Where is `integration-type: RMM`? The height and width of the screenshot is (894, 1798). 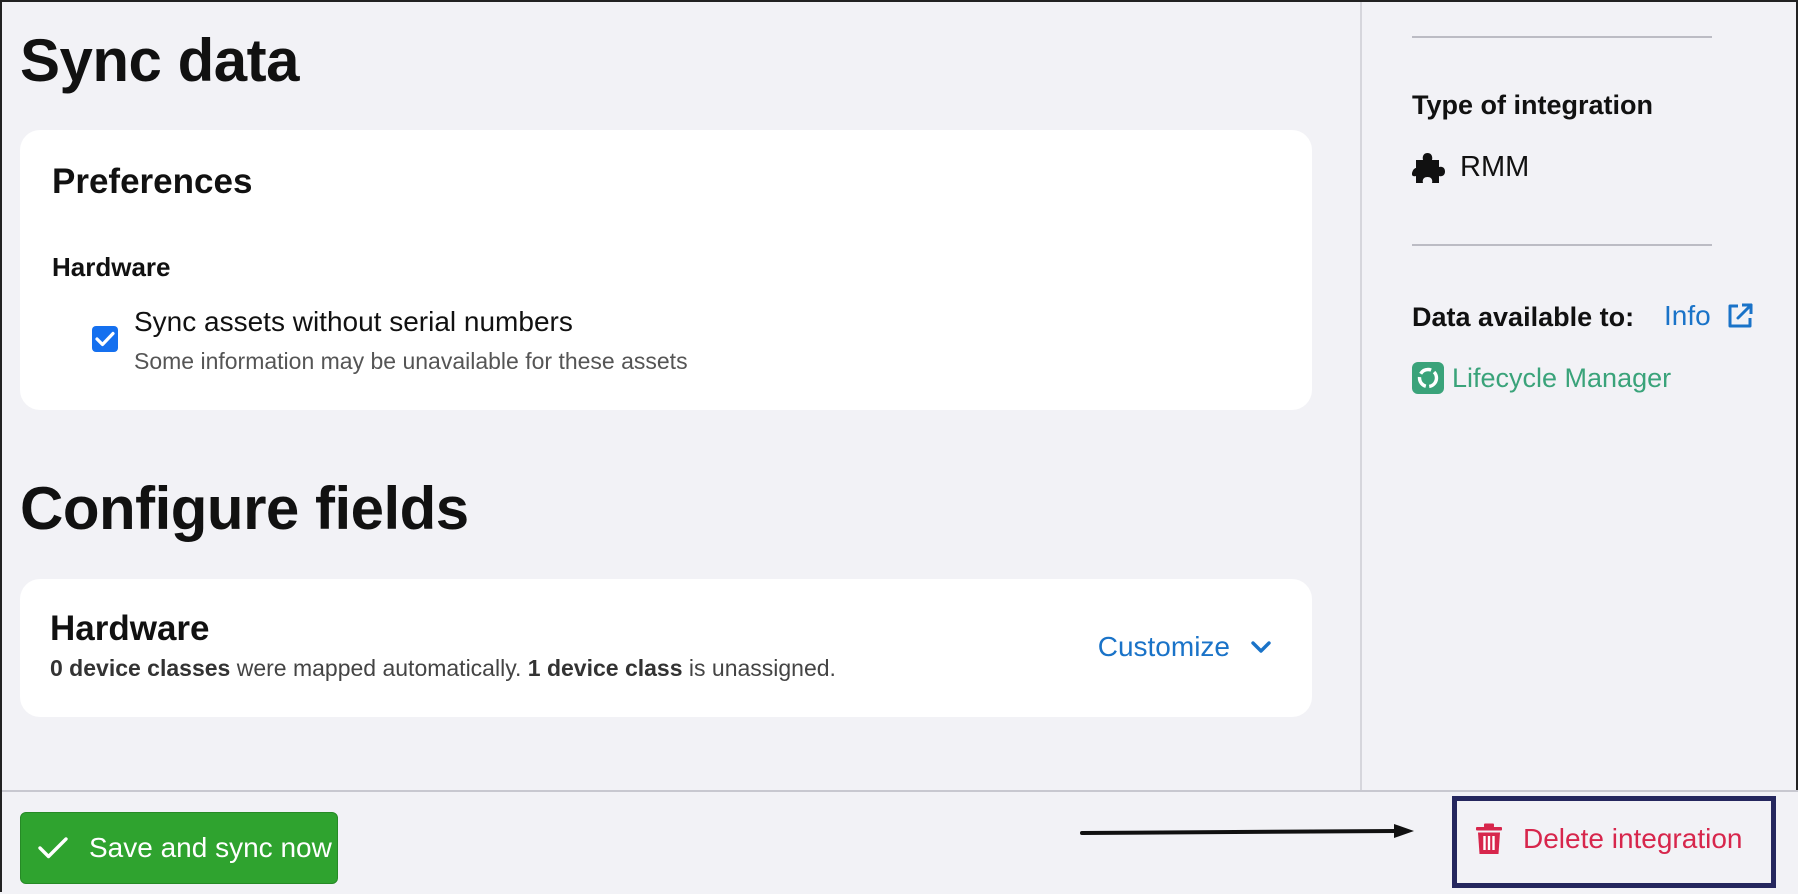
integration-type: RMM is located at coordinates (1470, 167).